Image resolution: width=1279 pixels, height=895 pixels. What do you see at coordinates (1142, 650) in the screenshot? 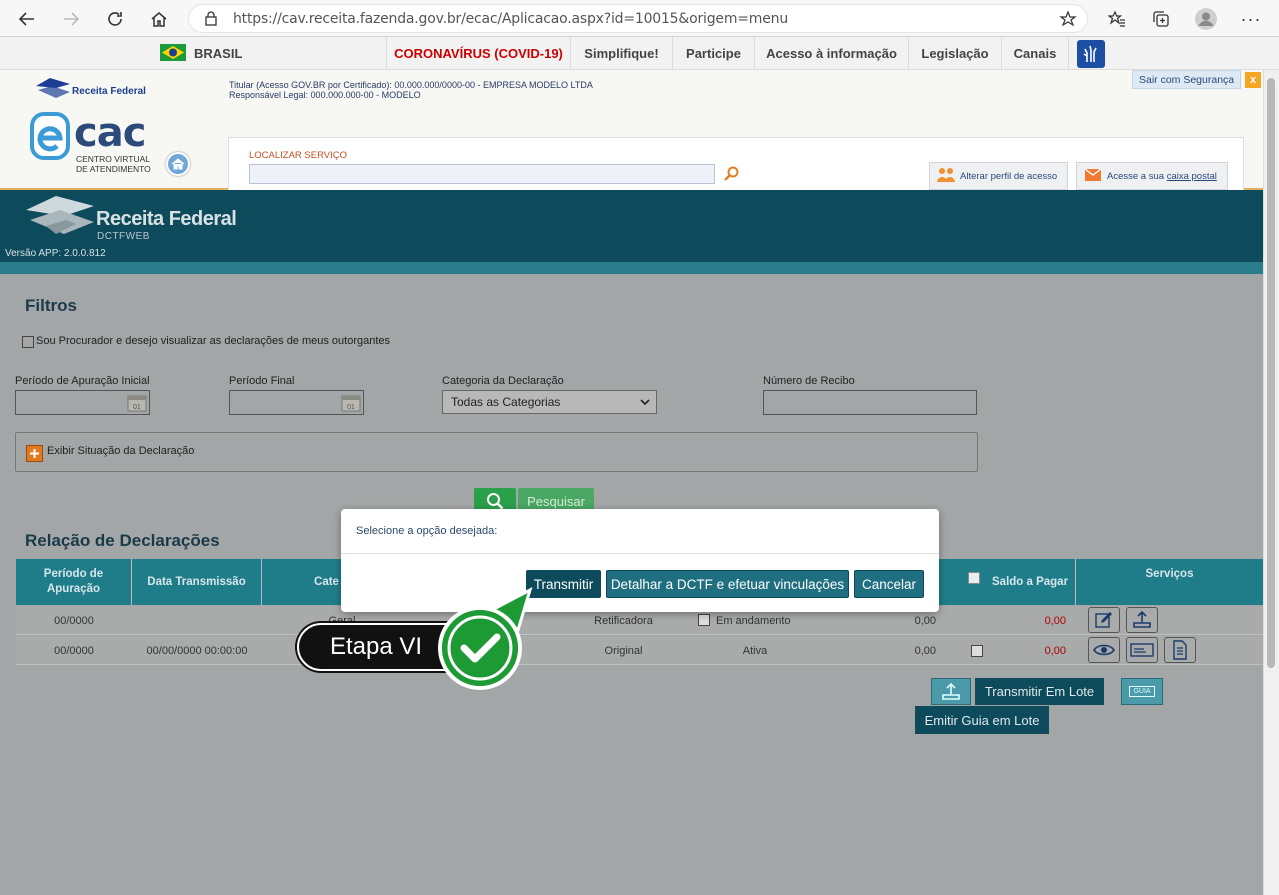
I see `guia-icon` at bounding box center [1142, 650].